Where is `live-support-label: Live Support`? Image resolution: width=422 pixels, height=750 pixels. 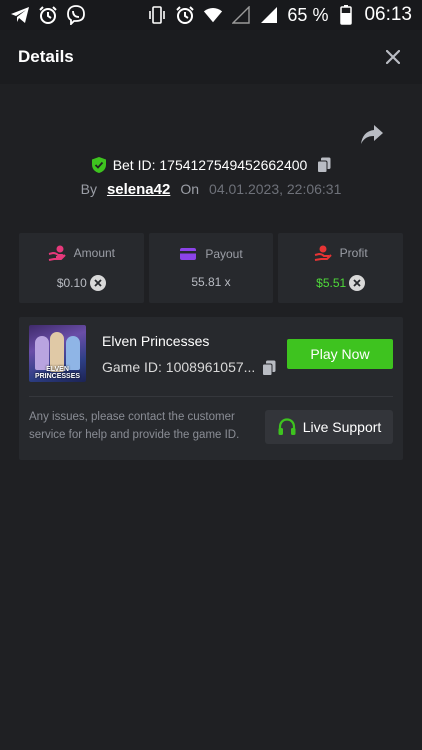 live-support-label: Live Support is located at coordinates (342, 427).